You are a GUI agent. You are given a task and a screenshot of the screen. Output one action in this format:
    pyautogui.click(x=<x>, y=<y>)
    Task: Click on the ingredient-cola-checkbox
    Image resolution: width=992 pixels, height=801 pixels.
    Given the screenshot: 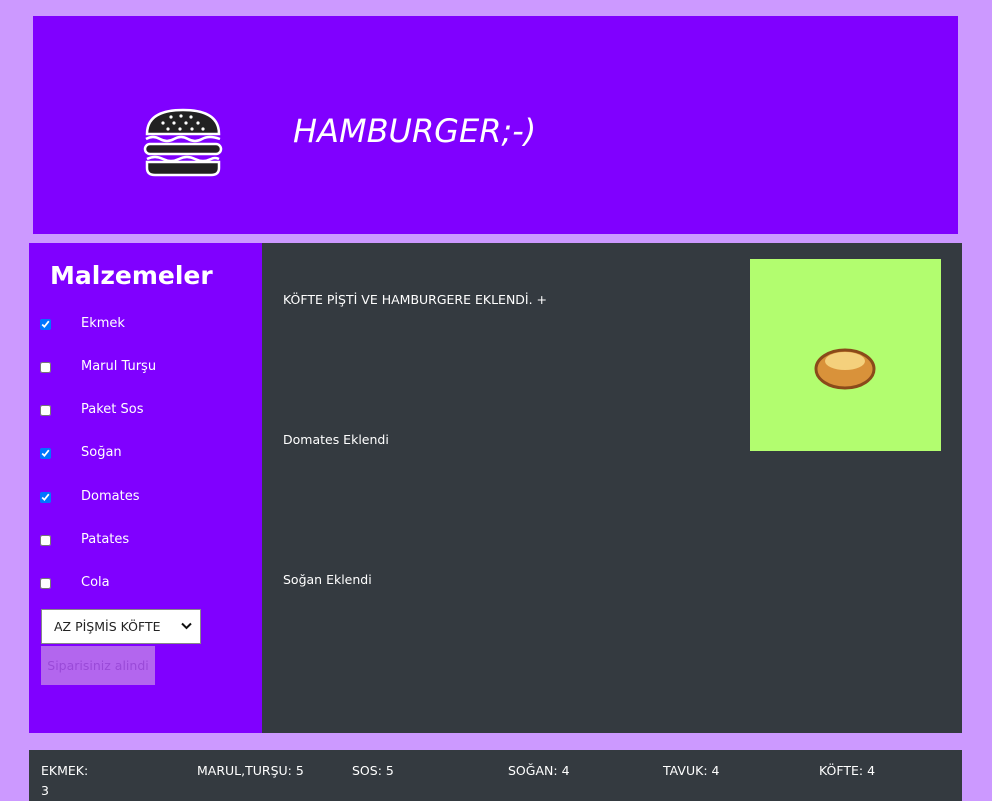 What is the action you would take?
    pyautogui.click(x=45, y=583)
    